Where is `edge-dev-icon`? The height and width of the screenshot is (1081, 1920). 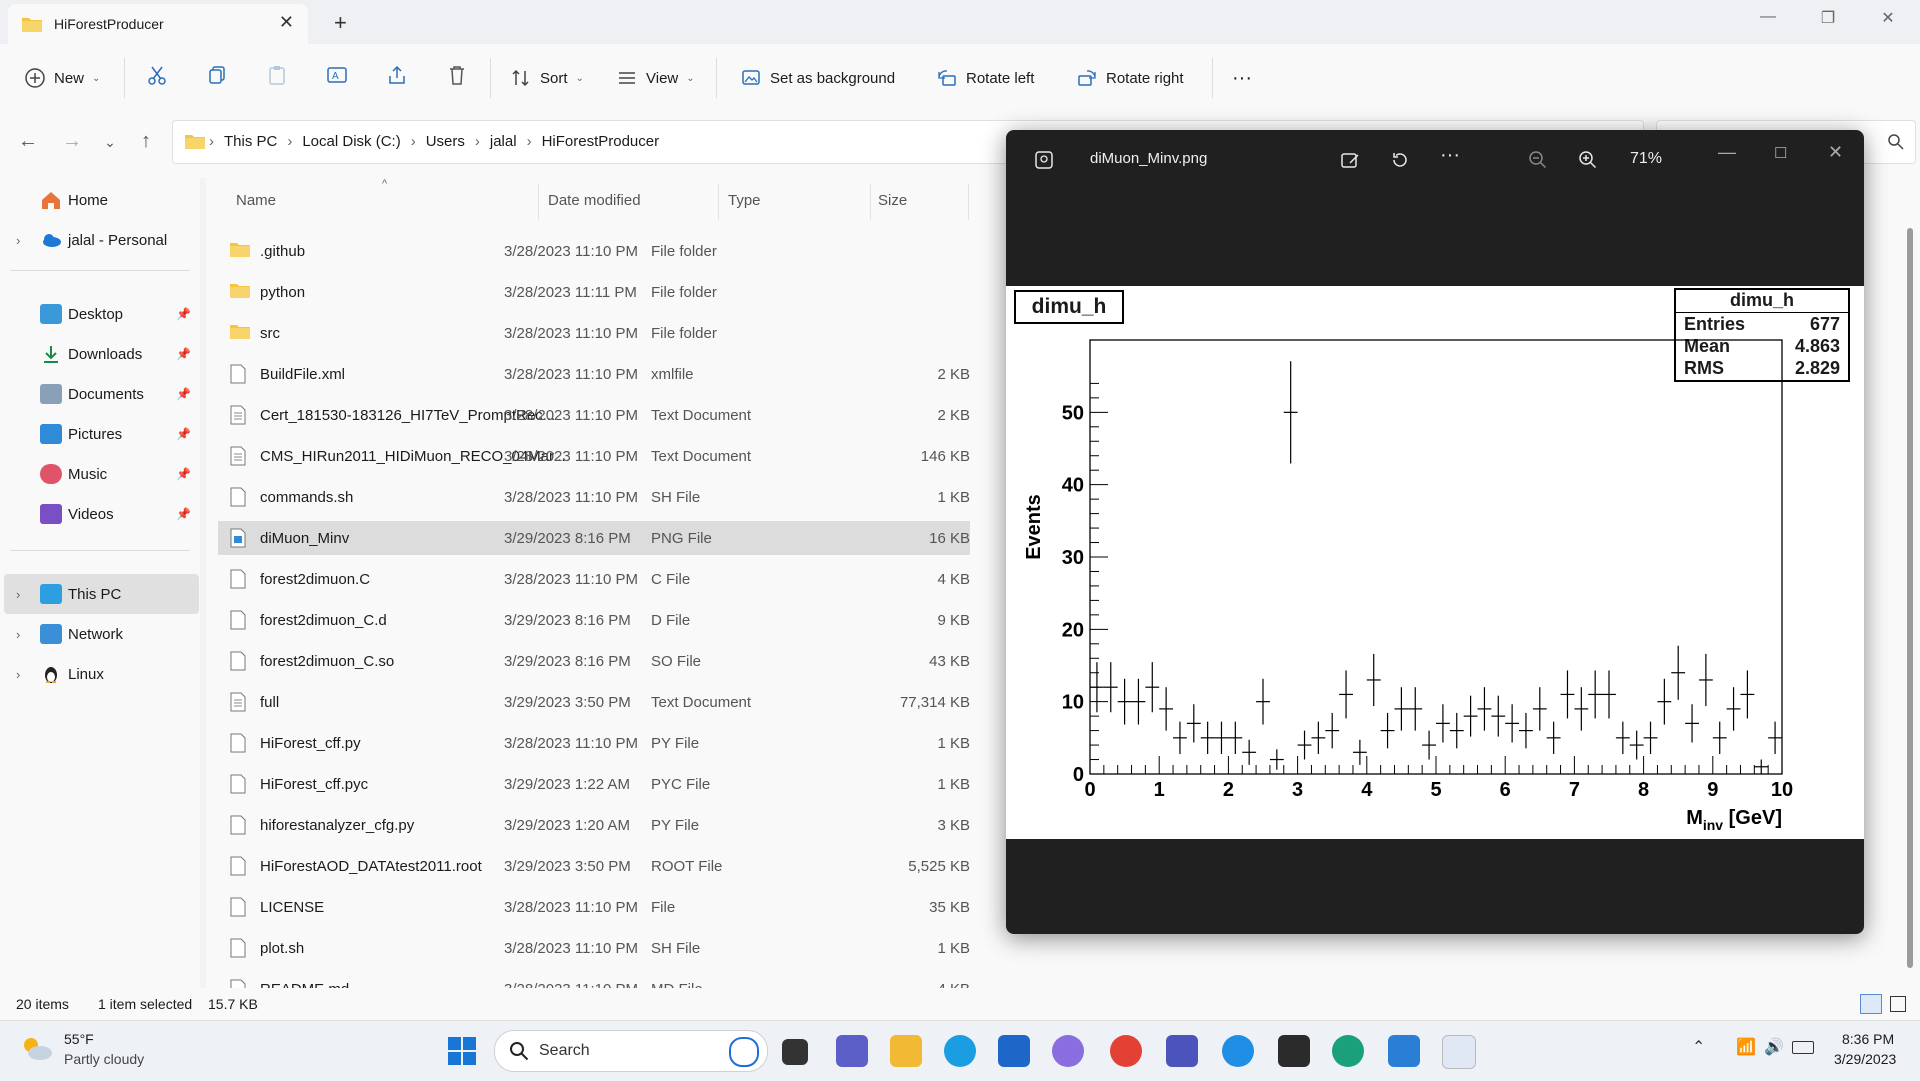
edge-dev-icon is located at coordinates (1348, 1051).